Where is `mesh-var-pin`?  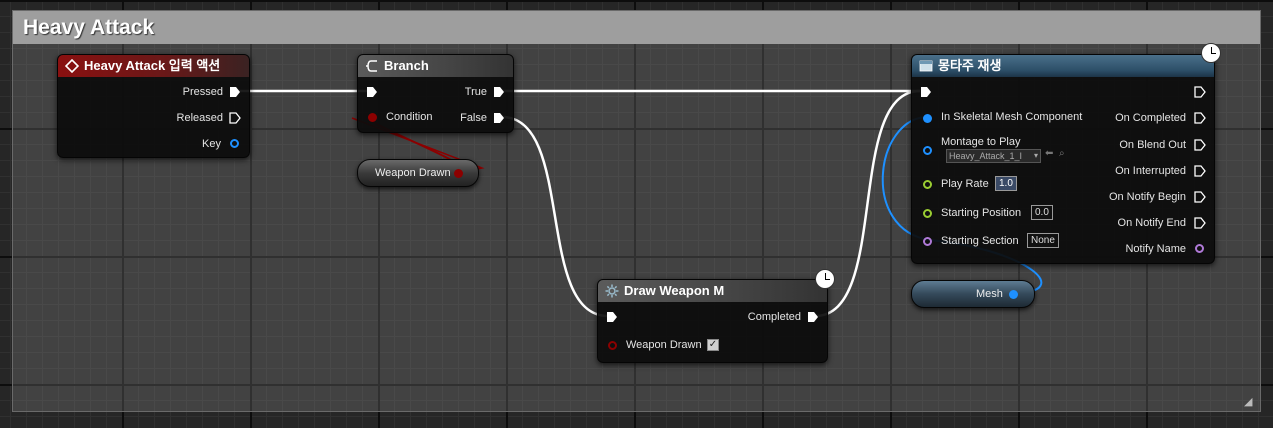
mesh-var-pin is located at coordinates (1013, 294).